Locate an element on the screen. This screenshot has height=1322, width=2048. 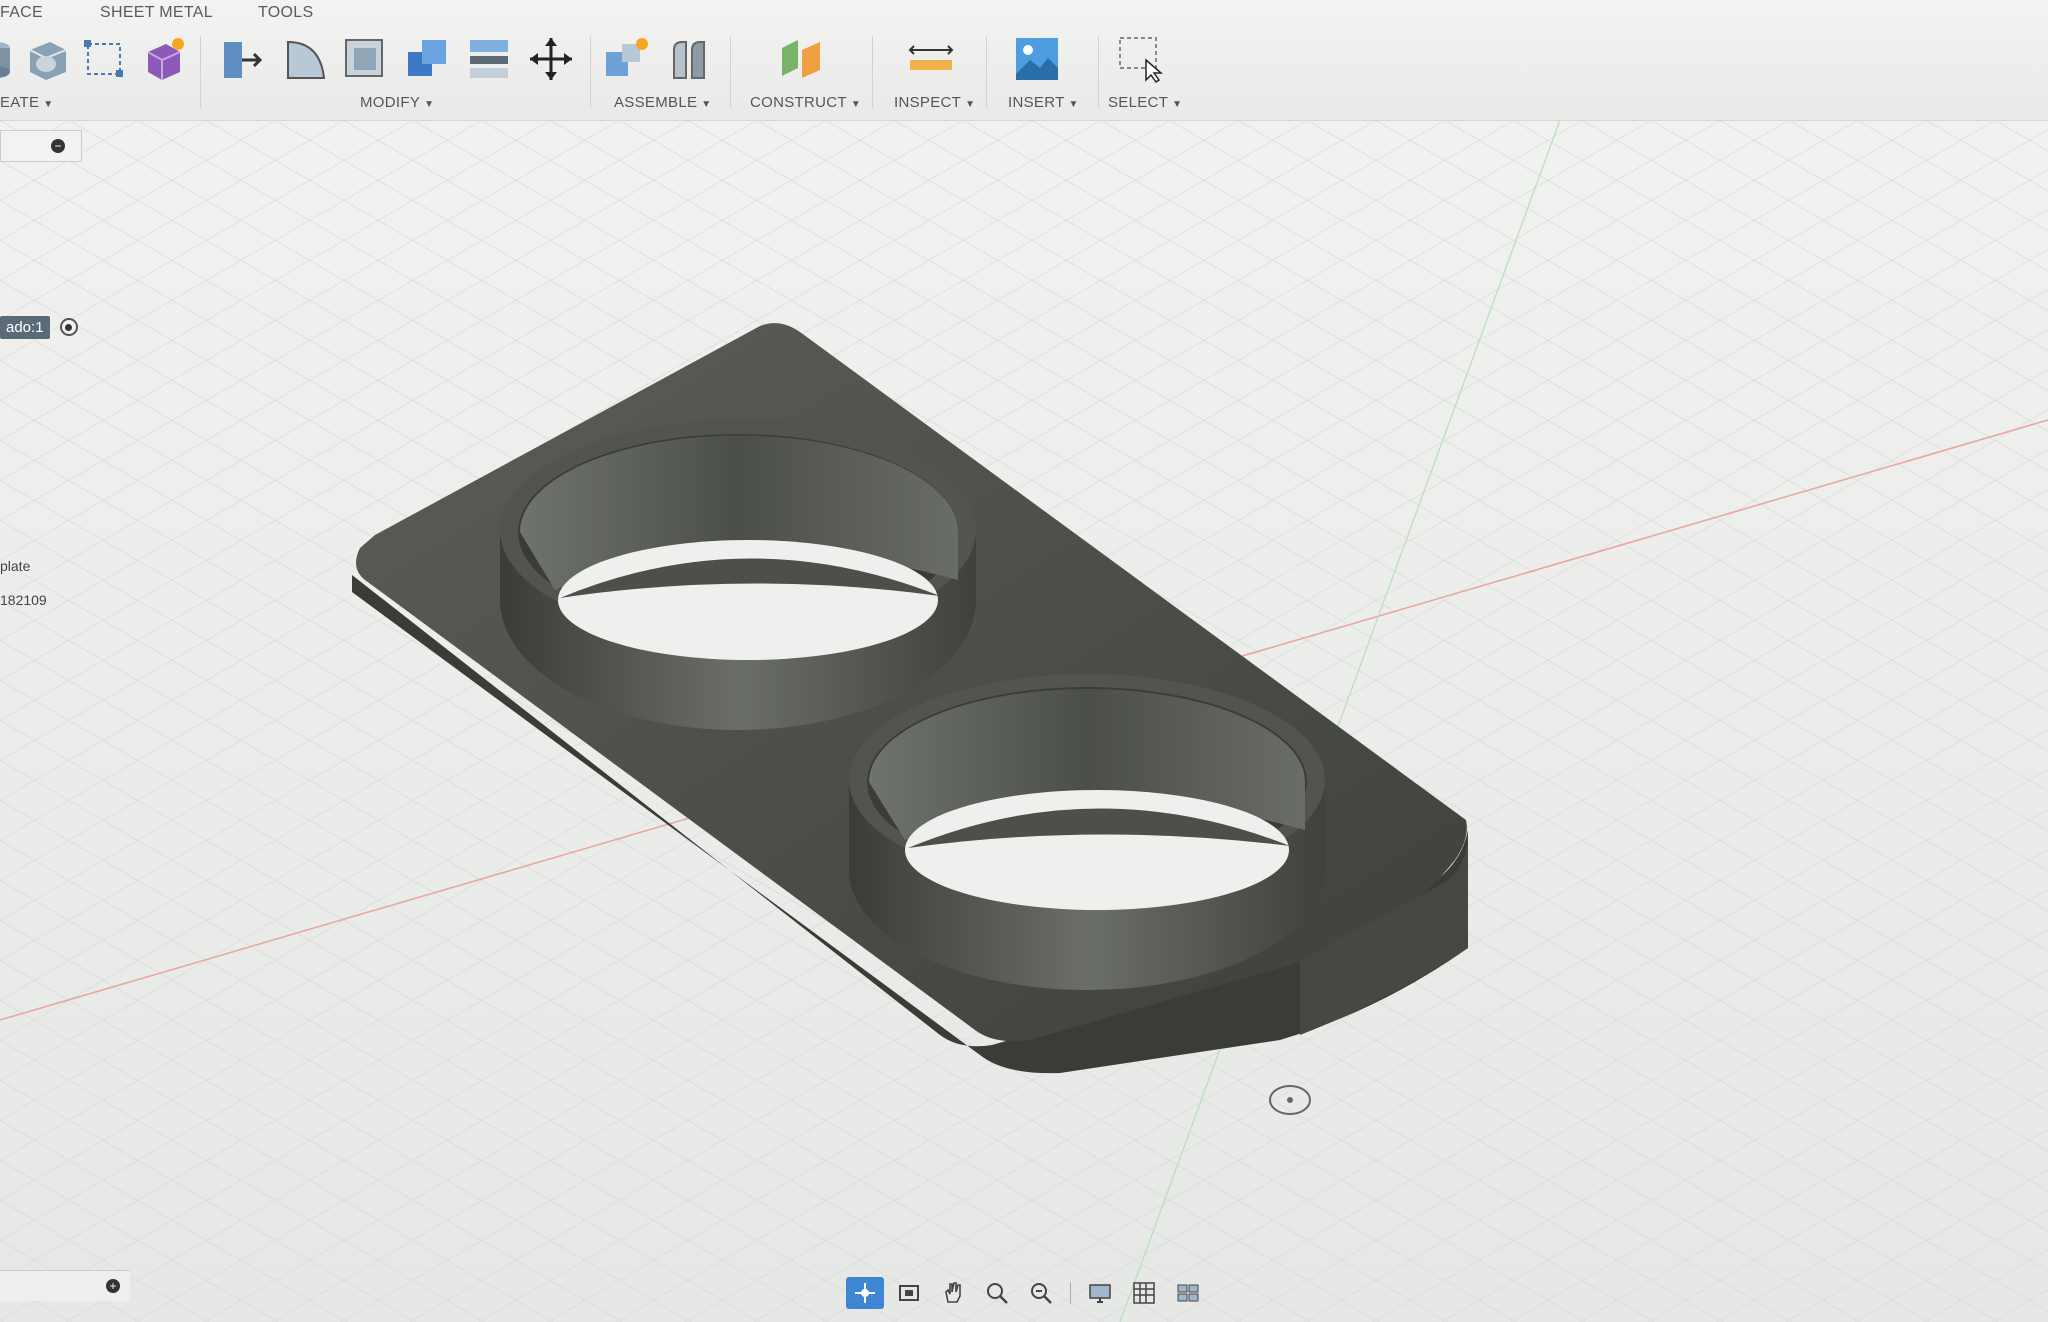
look-at-icon is located at coordinates (909, 1293).